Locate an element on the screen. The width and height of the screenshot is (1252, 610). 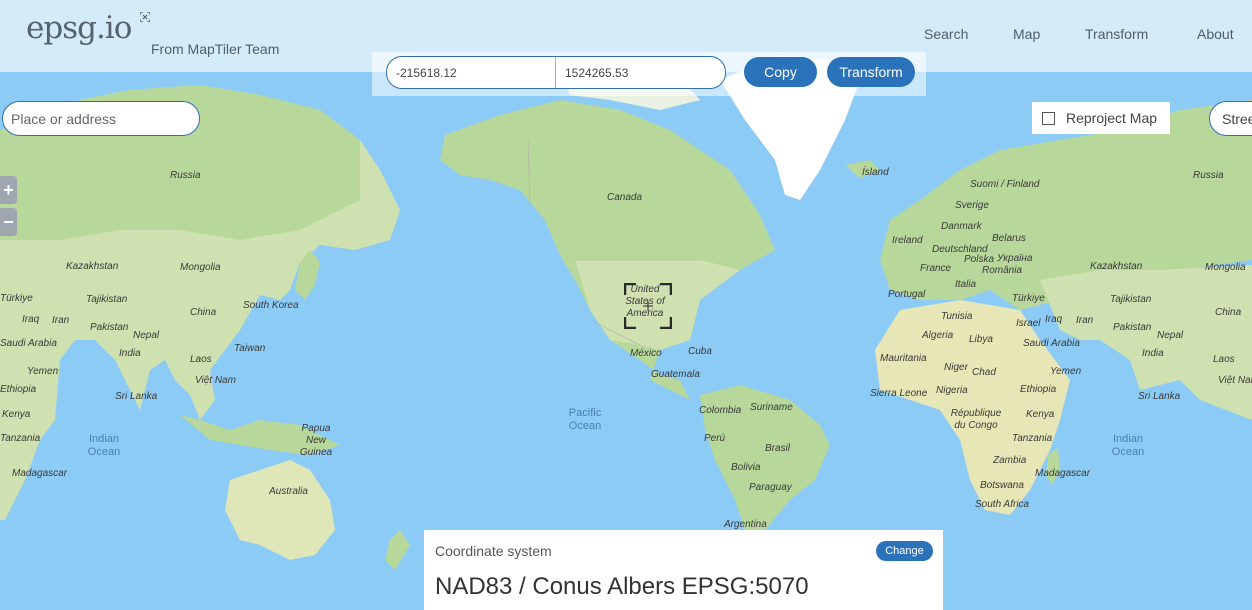
label-madagascar-east: Madagascar is located at coordinates (1063, 473).